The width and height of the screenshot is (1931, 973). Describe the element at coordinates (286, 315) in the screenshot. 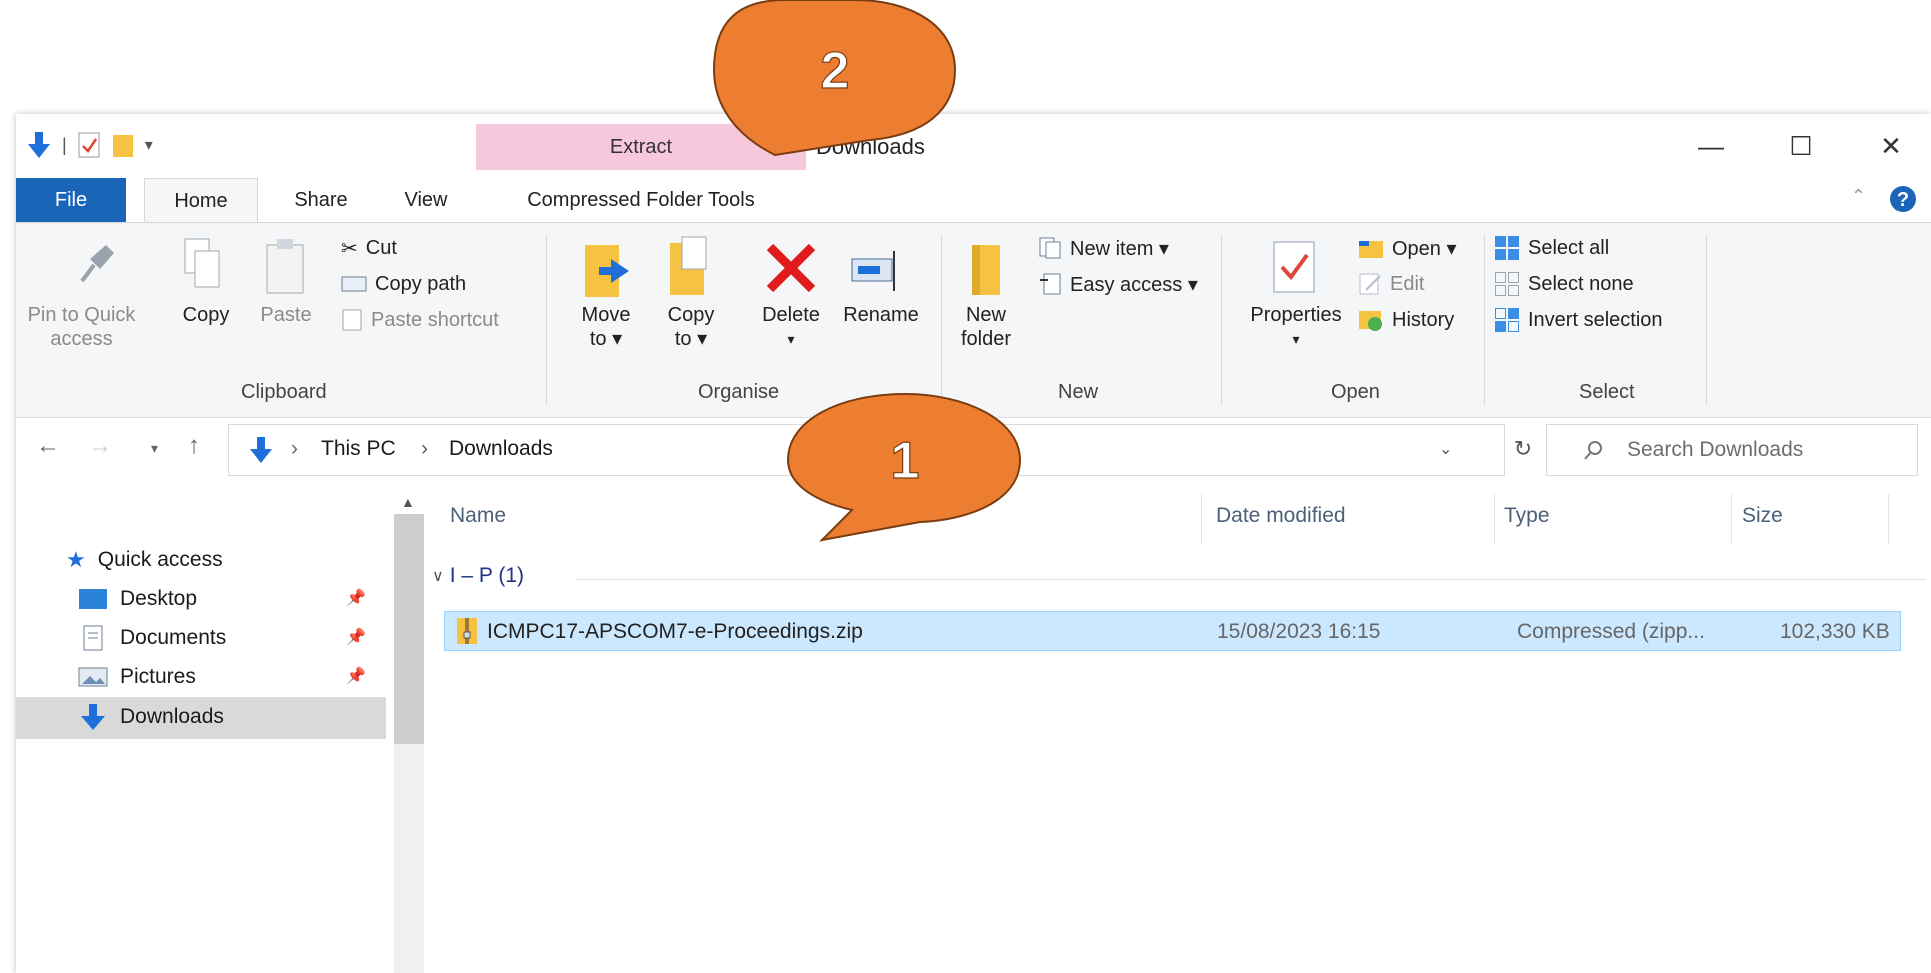

I see `paste-button: Paste` at that location.